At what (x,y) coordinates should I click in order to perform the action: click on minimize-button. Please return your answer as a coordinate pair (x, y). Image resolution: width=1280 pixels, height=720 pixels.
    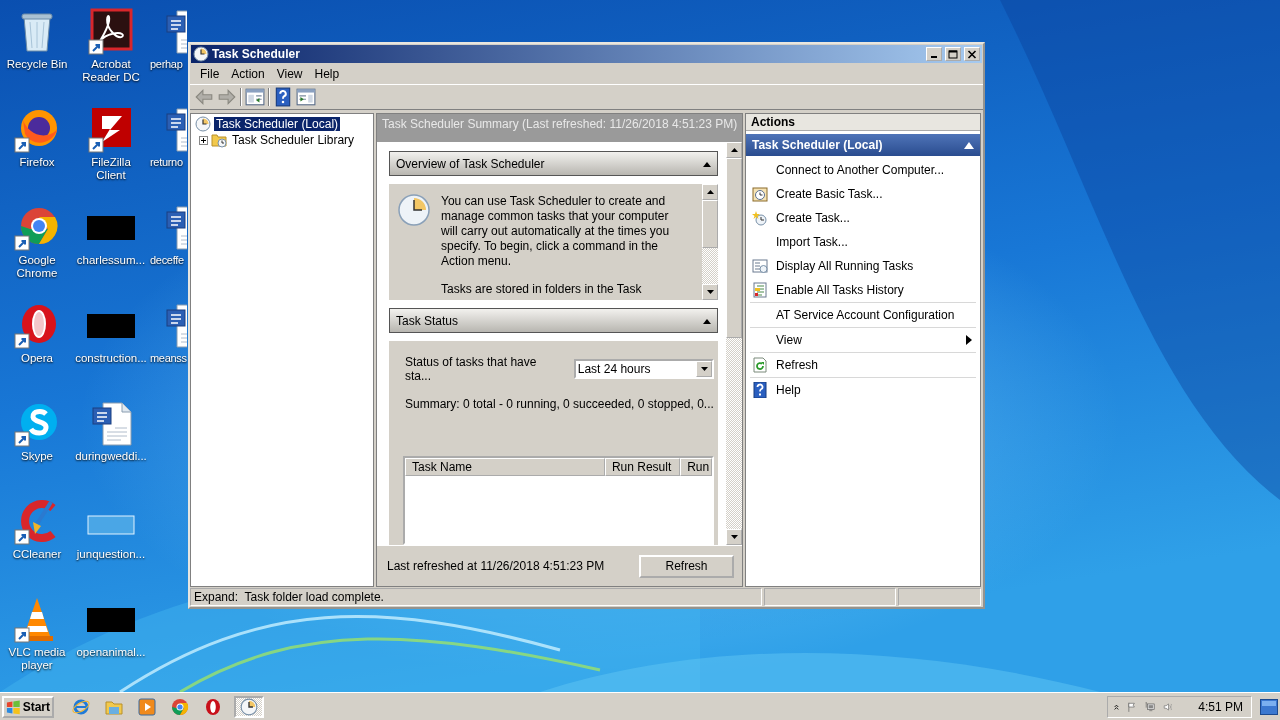
    Looking at the image, I should click on (934, 54).